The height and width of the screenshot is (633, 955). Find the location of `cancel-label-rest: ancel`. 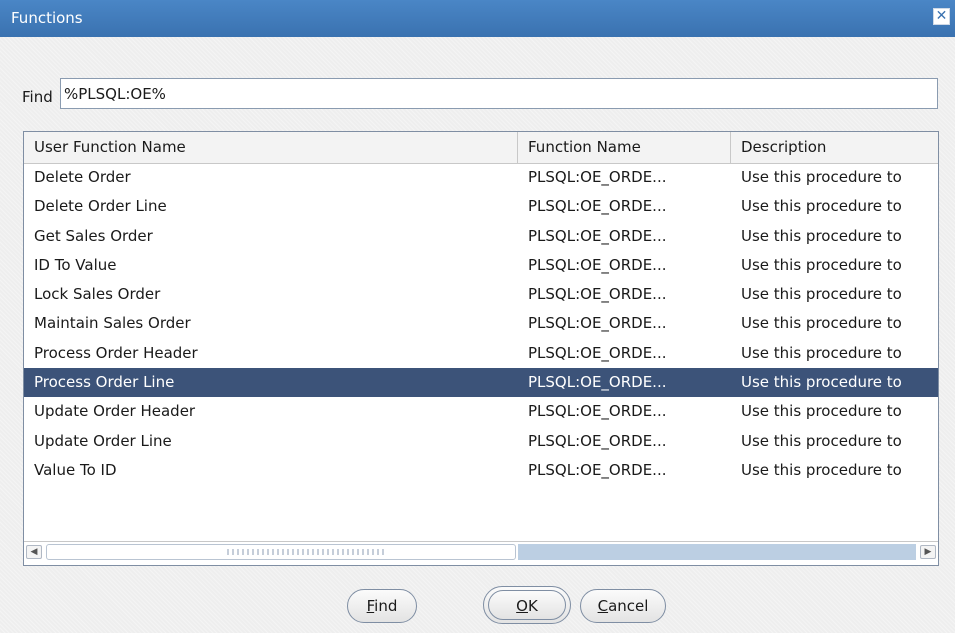

cancel-label-rest: ancel is located at coordinates (628, 606).